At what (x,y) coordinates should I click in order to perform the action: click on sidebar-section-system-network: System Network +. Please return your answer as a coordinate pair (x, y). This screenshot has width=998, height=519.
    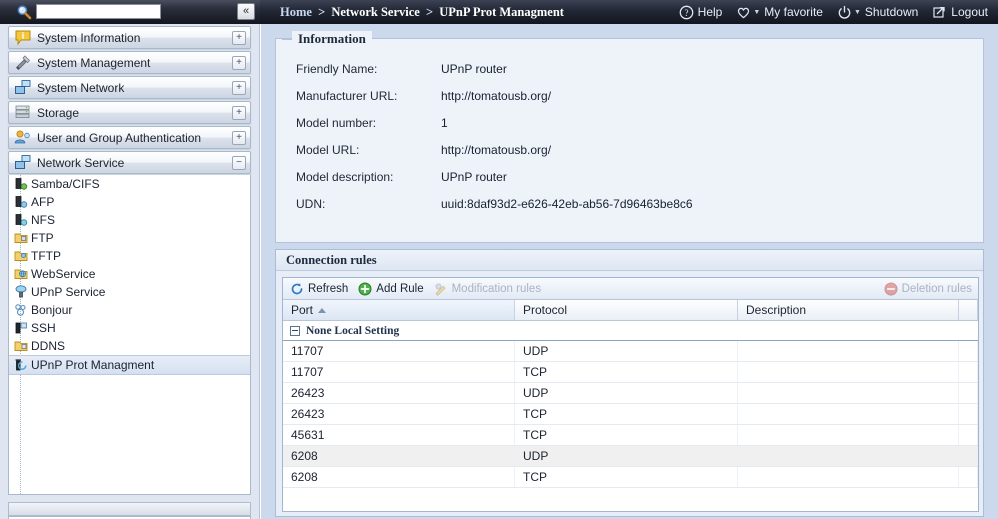
    Looking at the image, I should click on (129, 87).